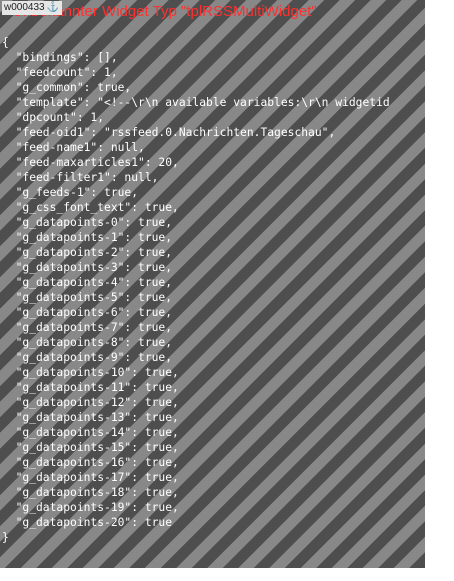 This screenshot has width=454, height=581. Describe the element at coordinates (90, 207) in the screenshot. I see `json-line: "g_css_font_text": true,` at that location.